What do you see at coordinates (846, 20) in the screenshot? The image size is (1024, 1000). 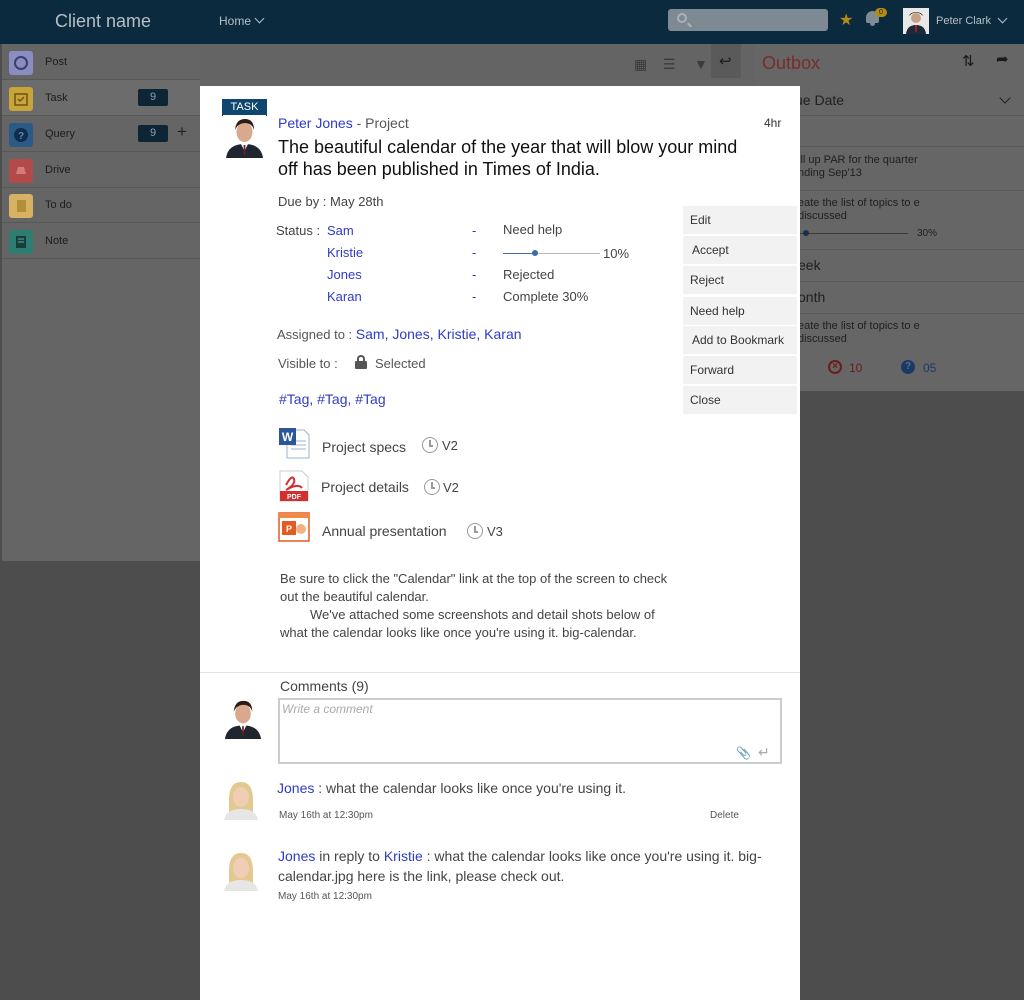 I see `star-icon: ★` at bounding box center [846, 20].